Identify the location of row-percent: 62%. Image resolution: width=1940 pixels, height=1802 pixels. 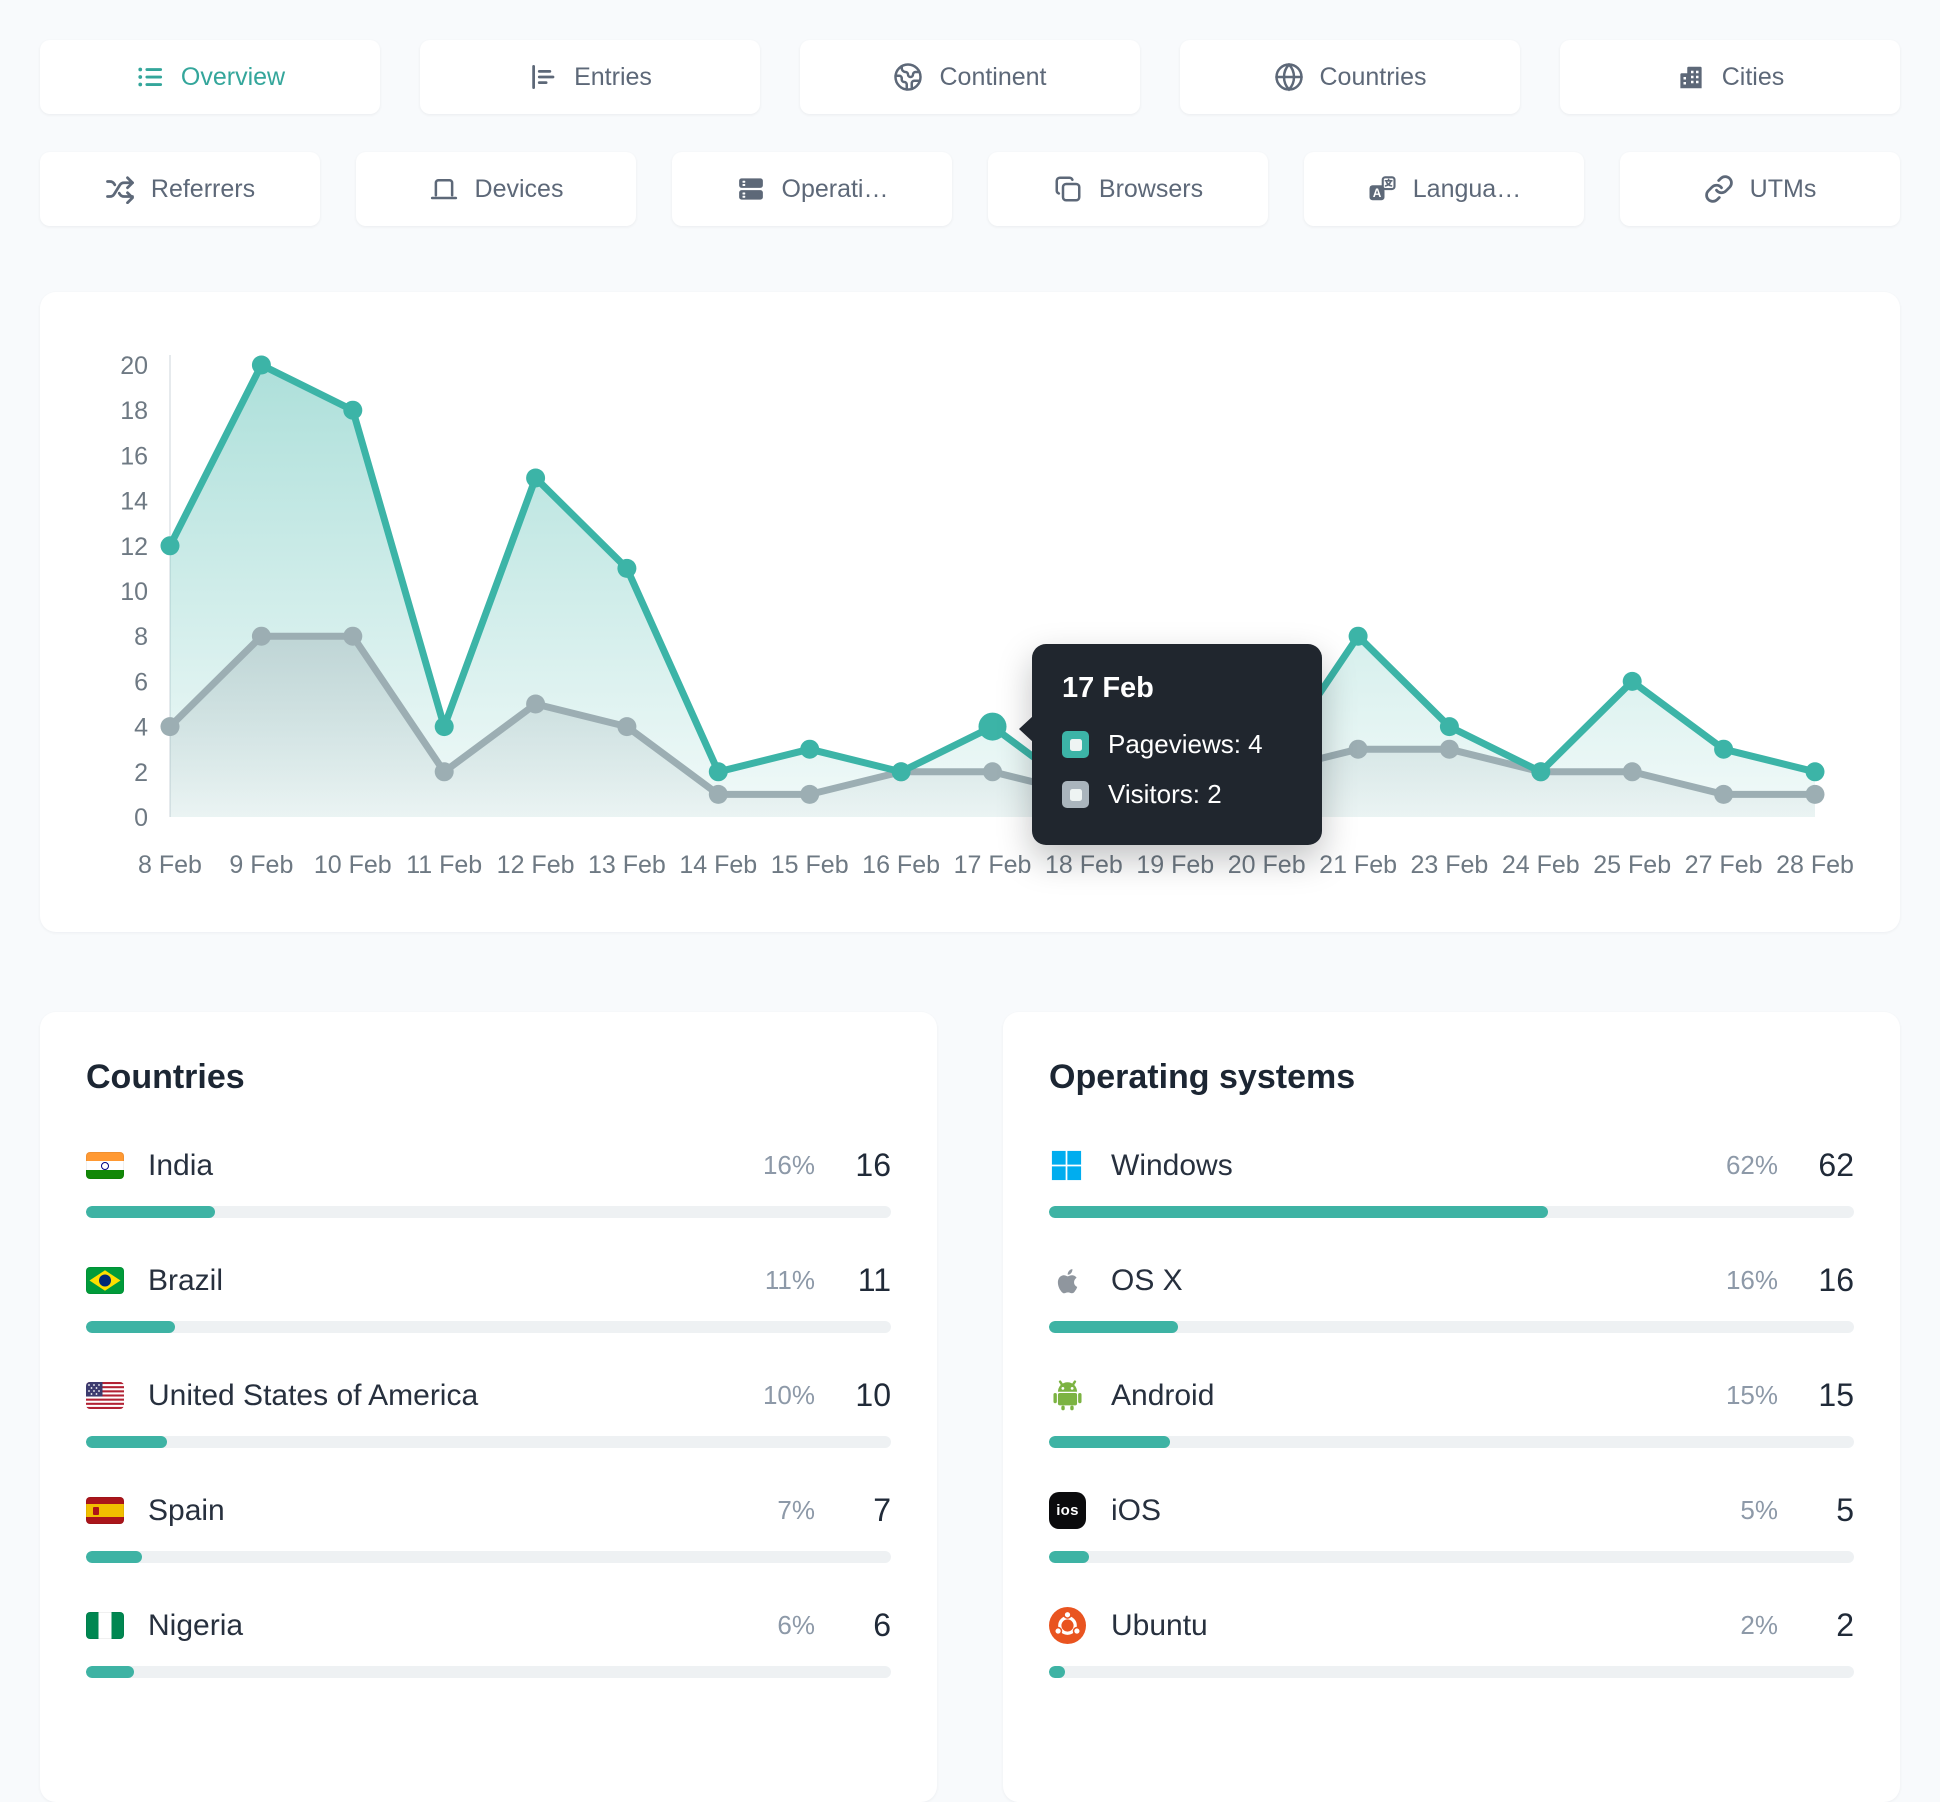
(1751, 1165).